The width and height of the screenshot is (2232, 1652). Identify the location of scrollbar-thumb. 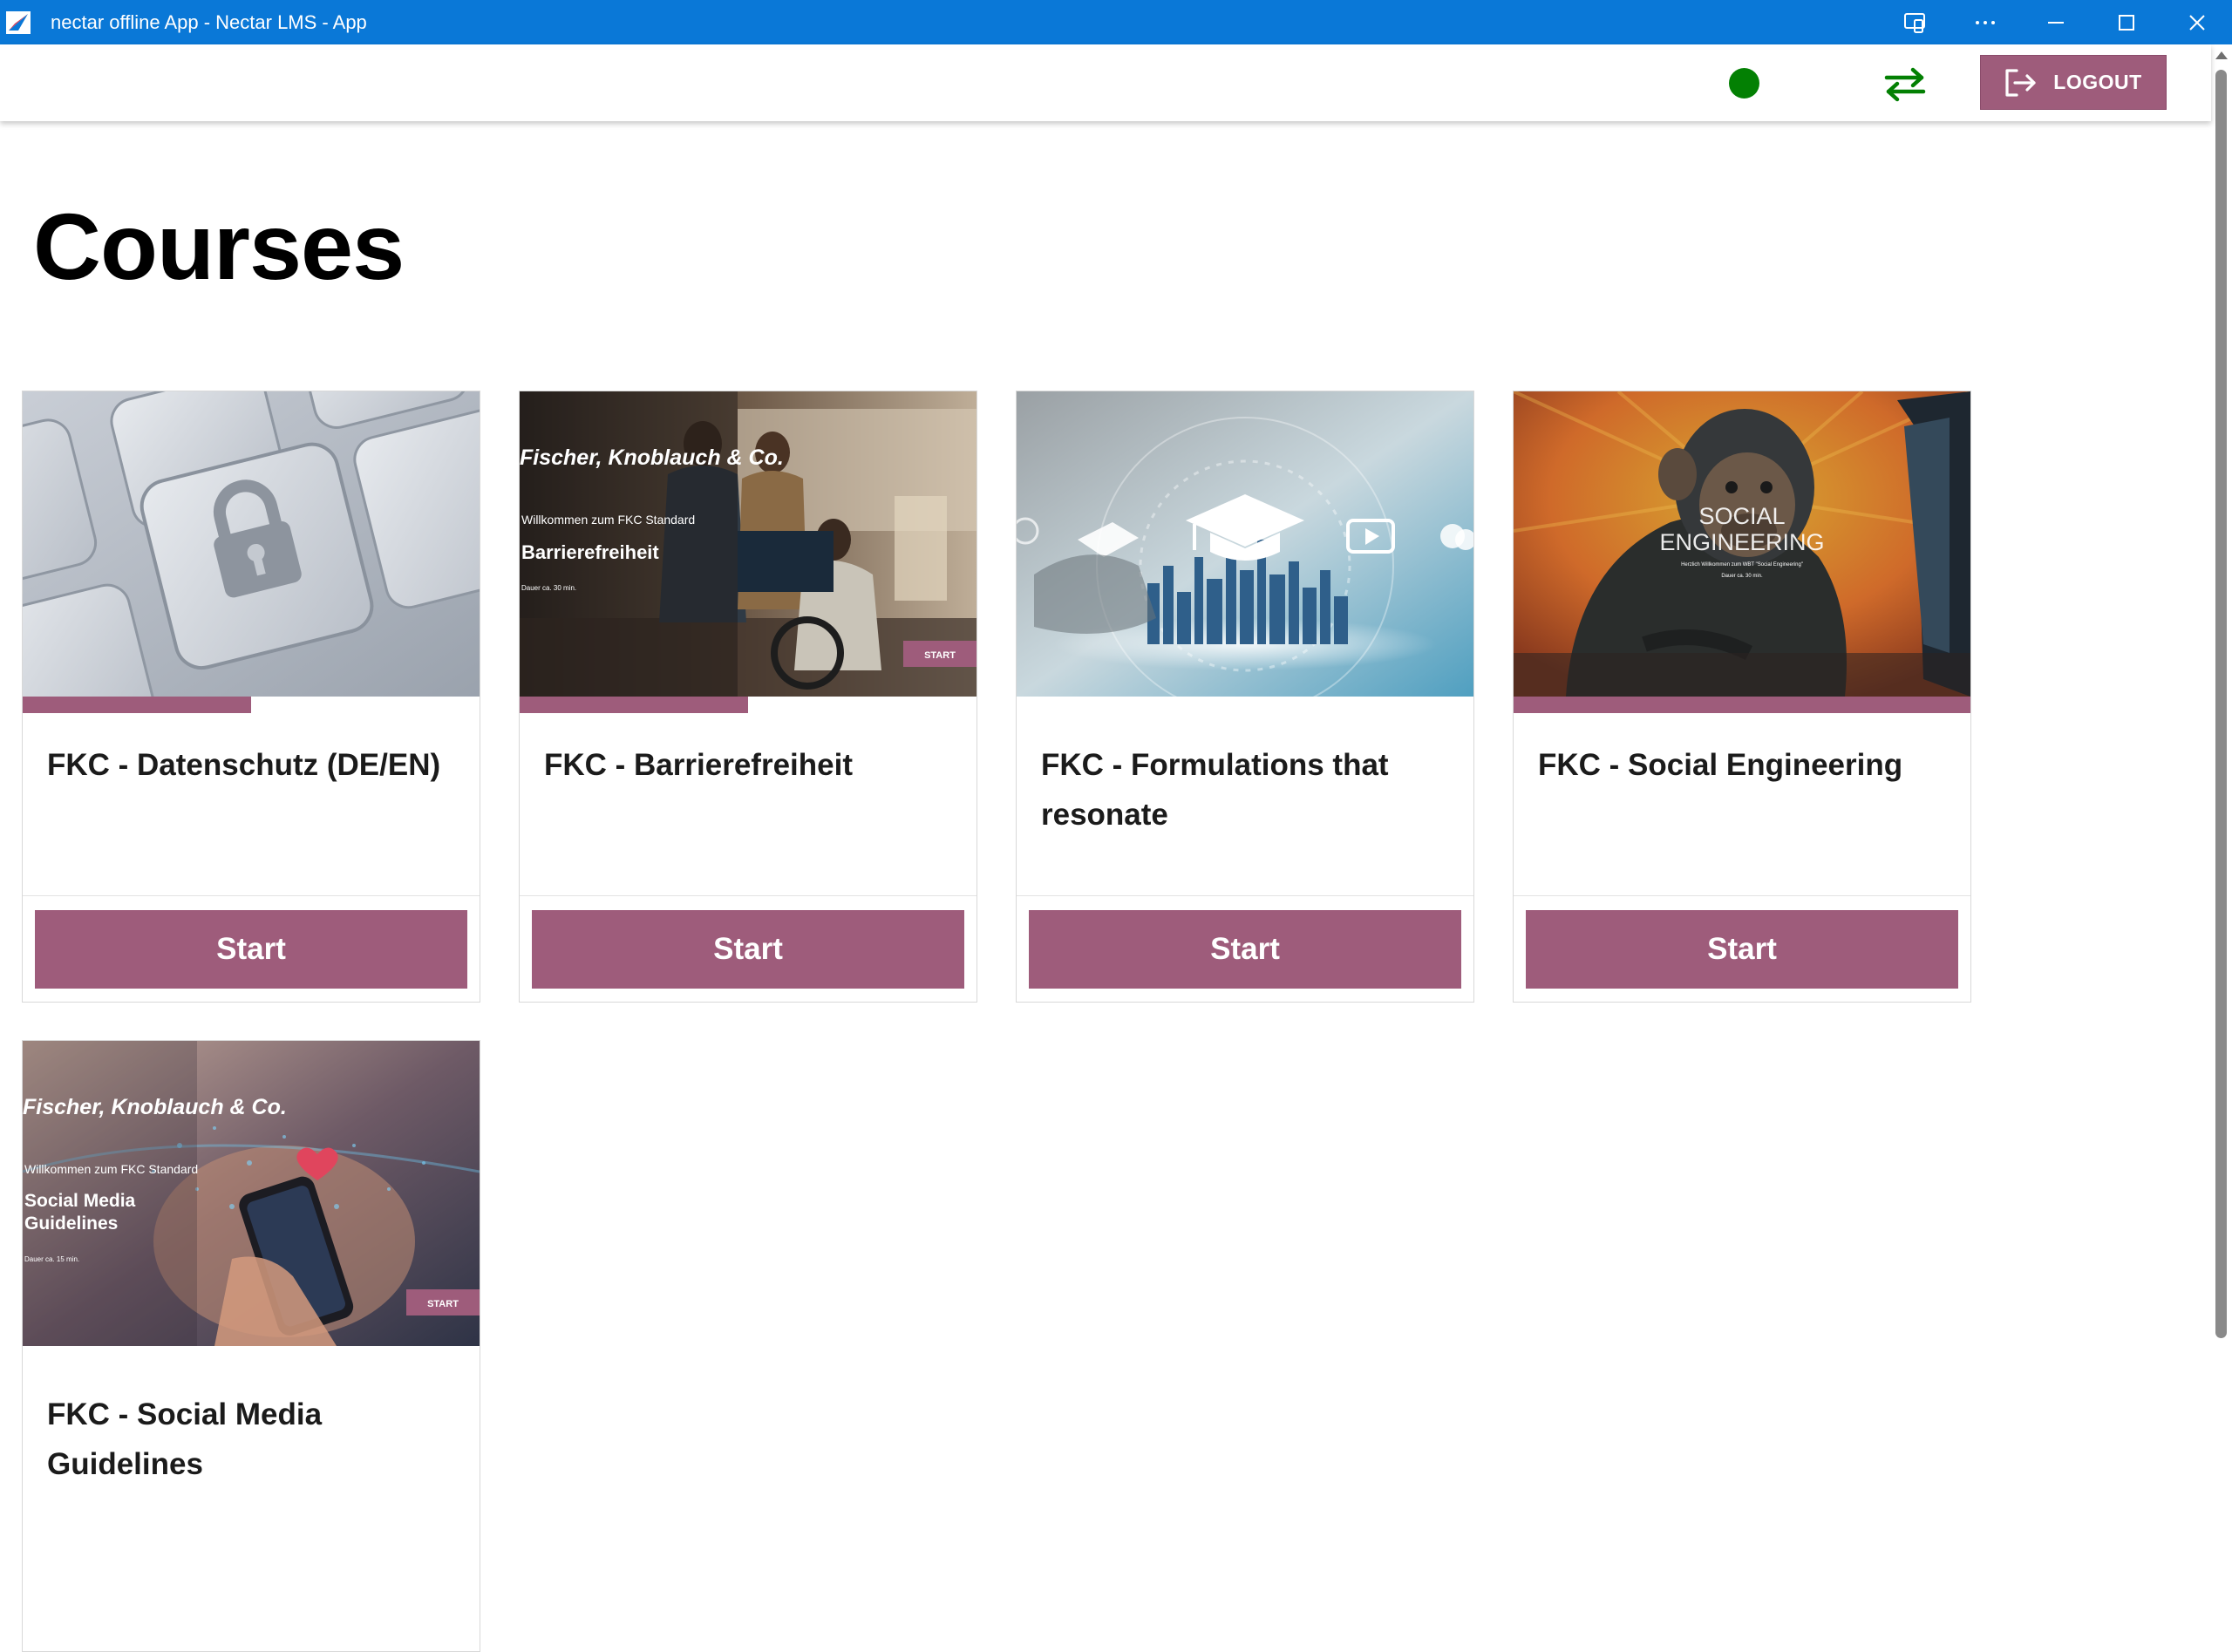
(2221, 704).